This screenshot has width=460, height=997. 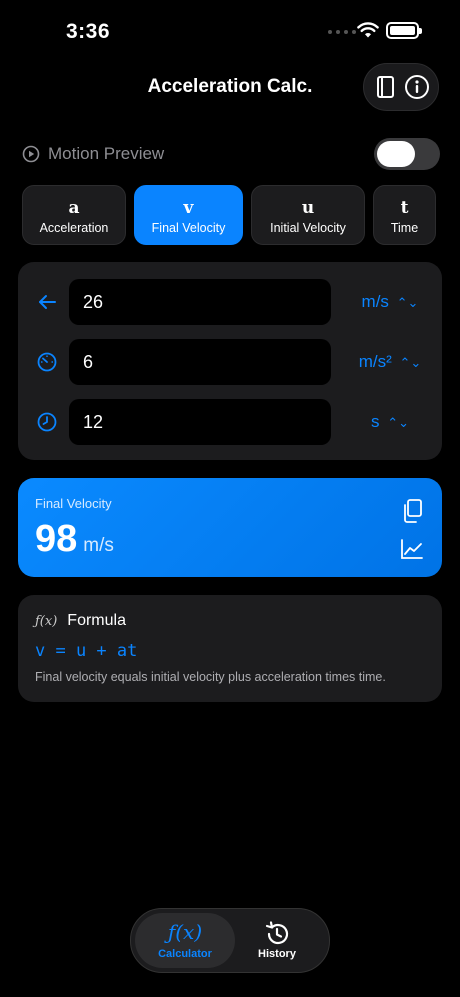 I want to click on unit-label: m/s, so click(x=375, y=301).